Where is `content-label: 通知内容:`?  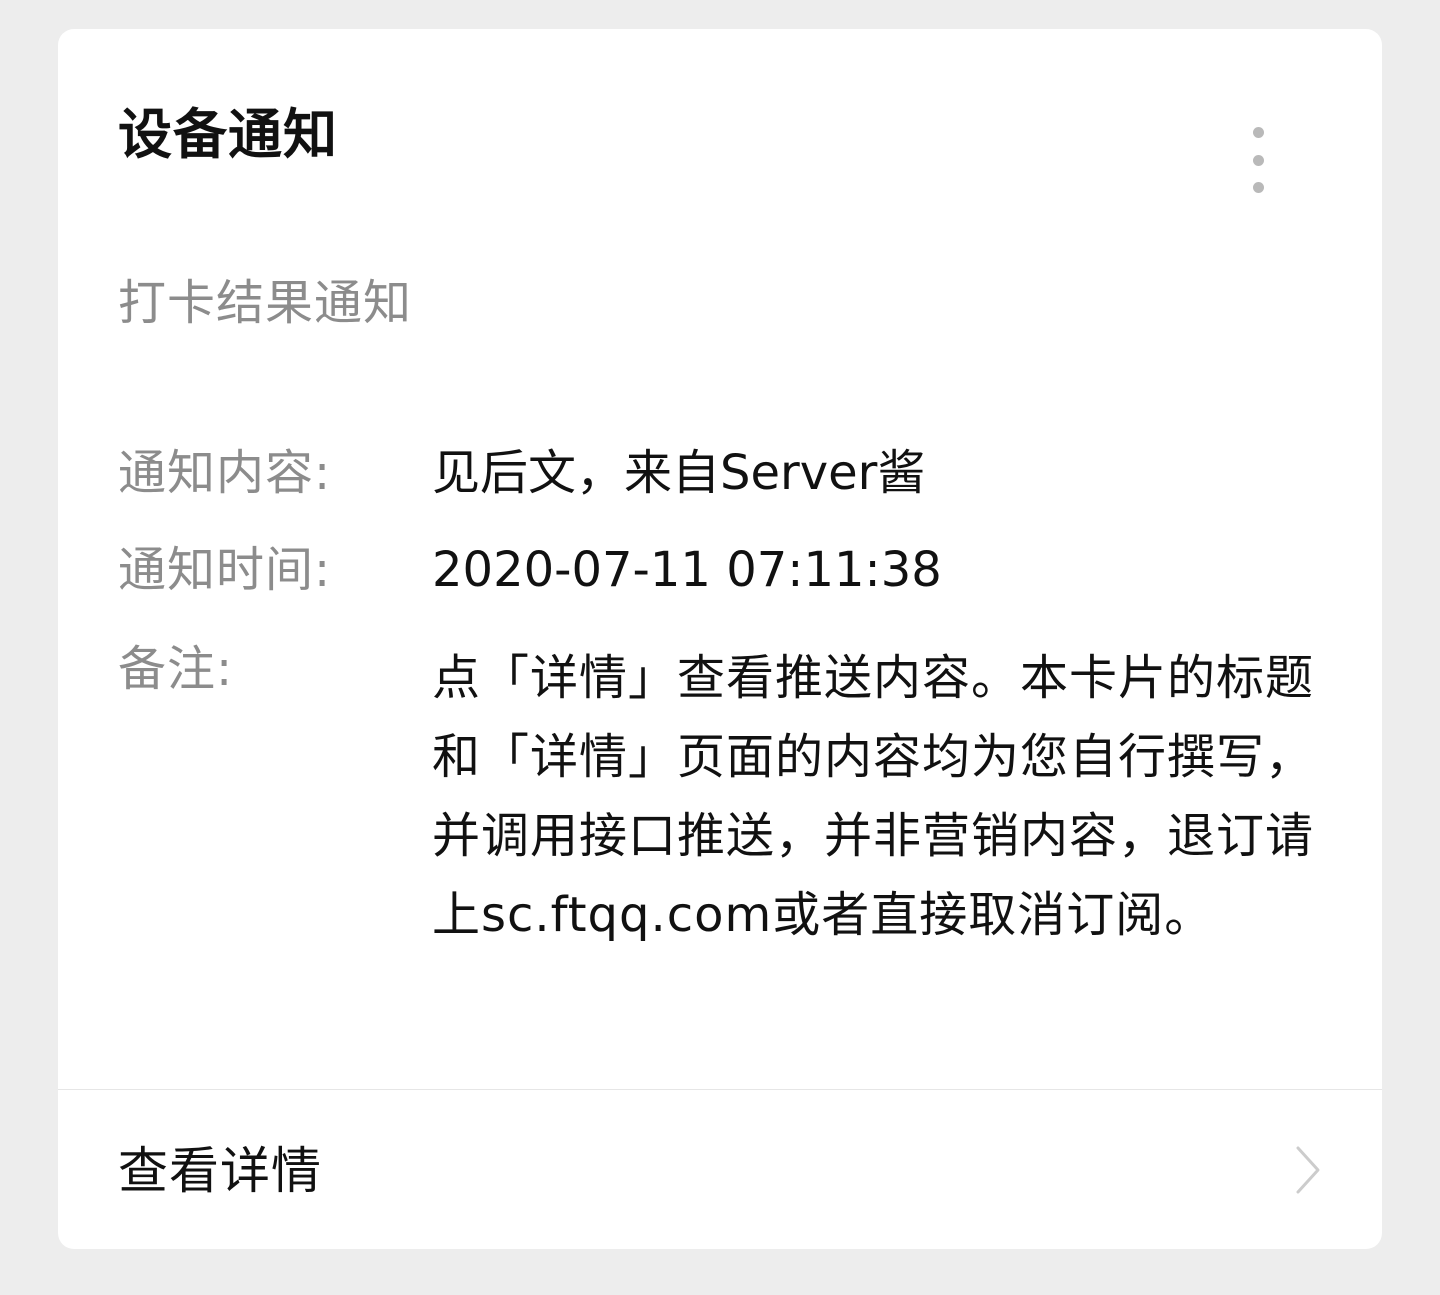 content-label: 通知内容: is located at coordinates (225, 473).